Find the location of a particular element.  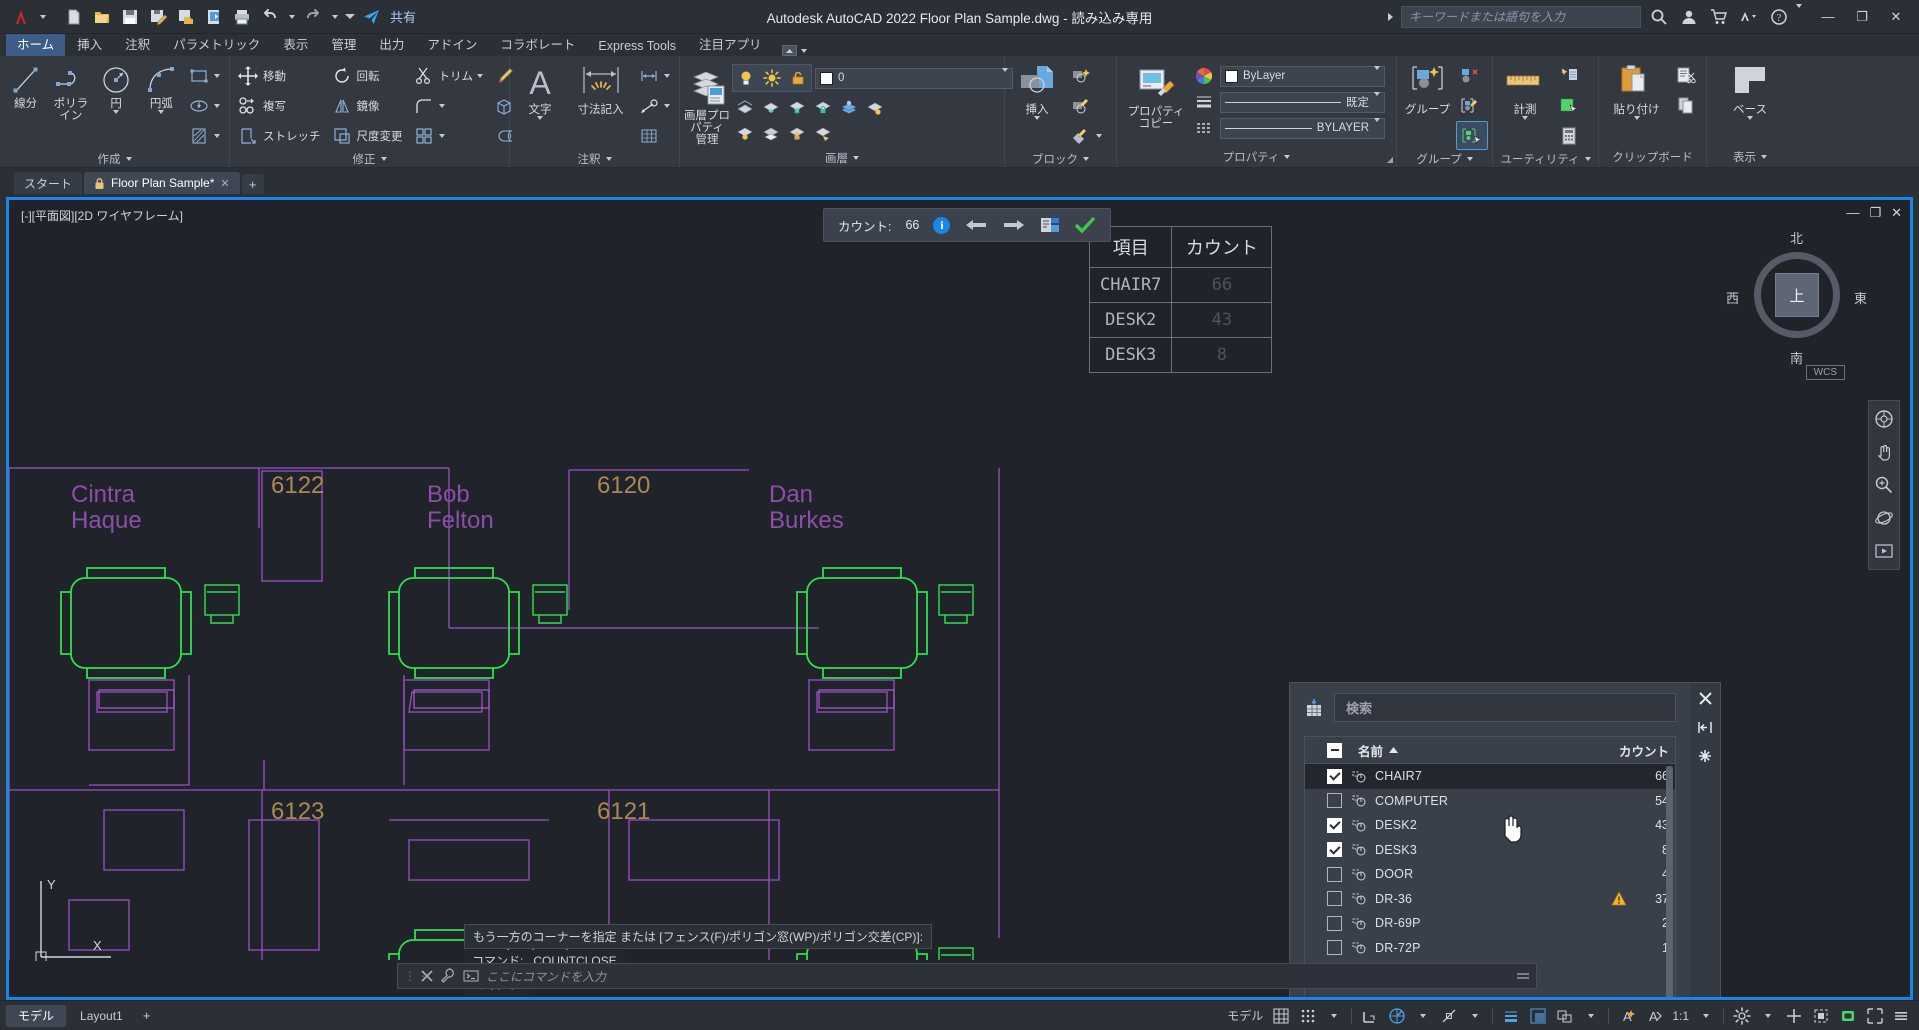

selection-cycling-caret-icon is located at coordinates (1591, 1016).